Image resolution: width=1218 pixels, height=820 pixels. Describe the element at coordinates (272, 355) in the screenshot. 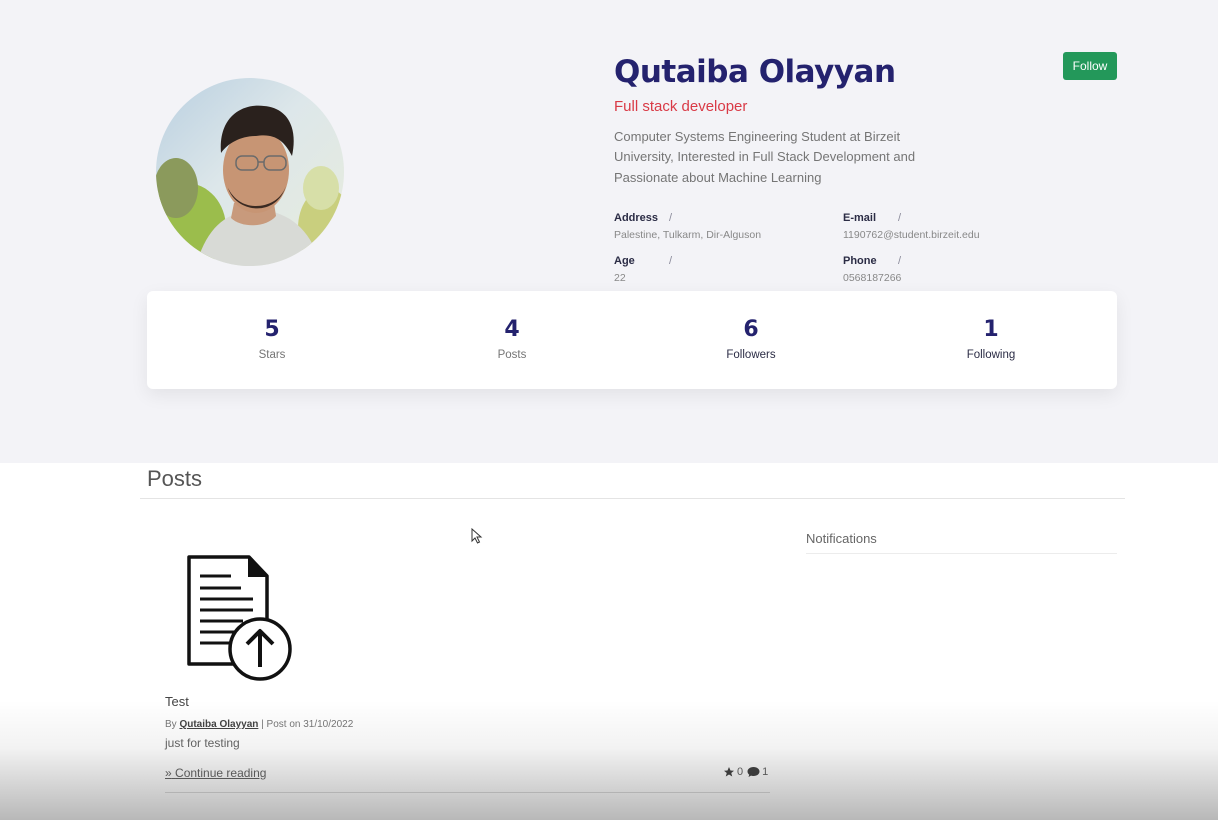

I see `stat-stars-label: Stars` at that location.